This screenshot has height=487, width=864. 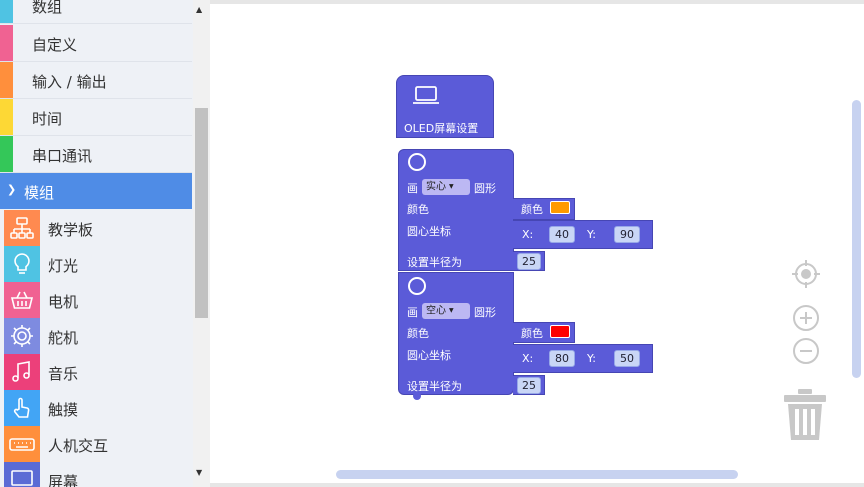 I want to click on workspace-top-border, so click(x=537, y=2).